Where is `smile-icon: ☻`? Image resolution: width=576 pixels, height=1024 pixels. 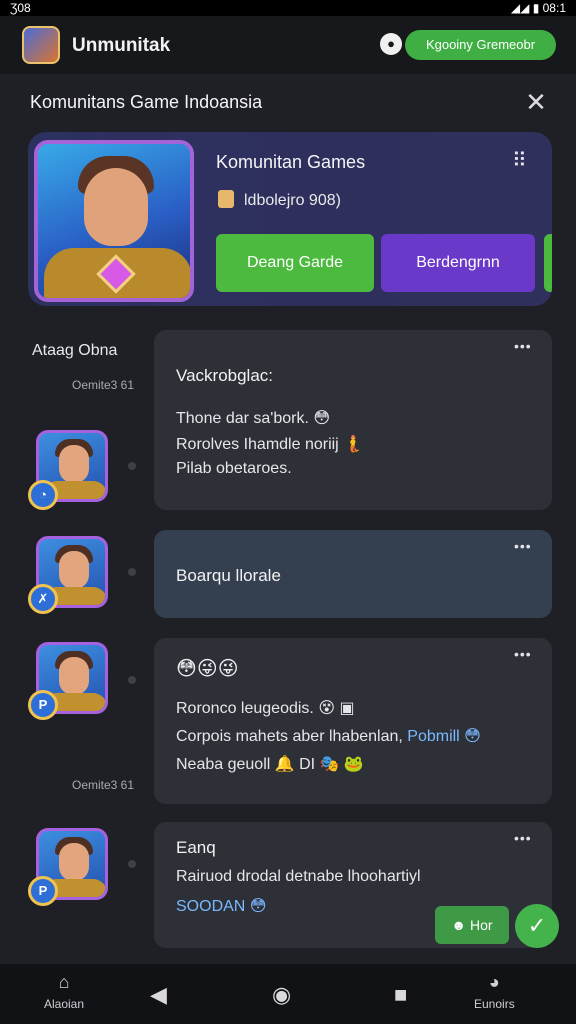 smile-icon: ☻ is located at coordinates (461, 925).